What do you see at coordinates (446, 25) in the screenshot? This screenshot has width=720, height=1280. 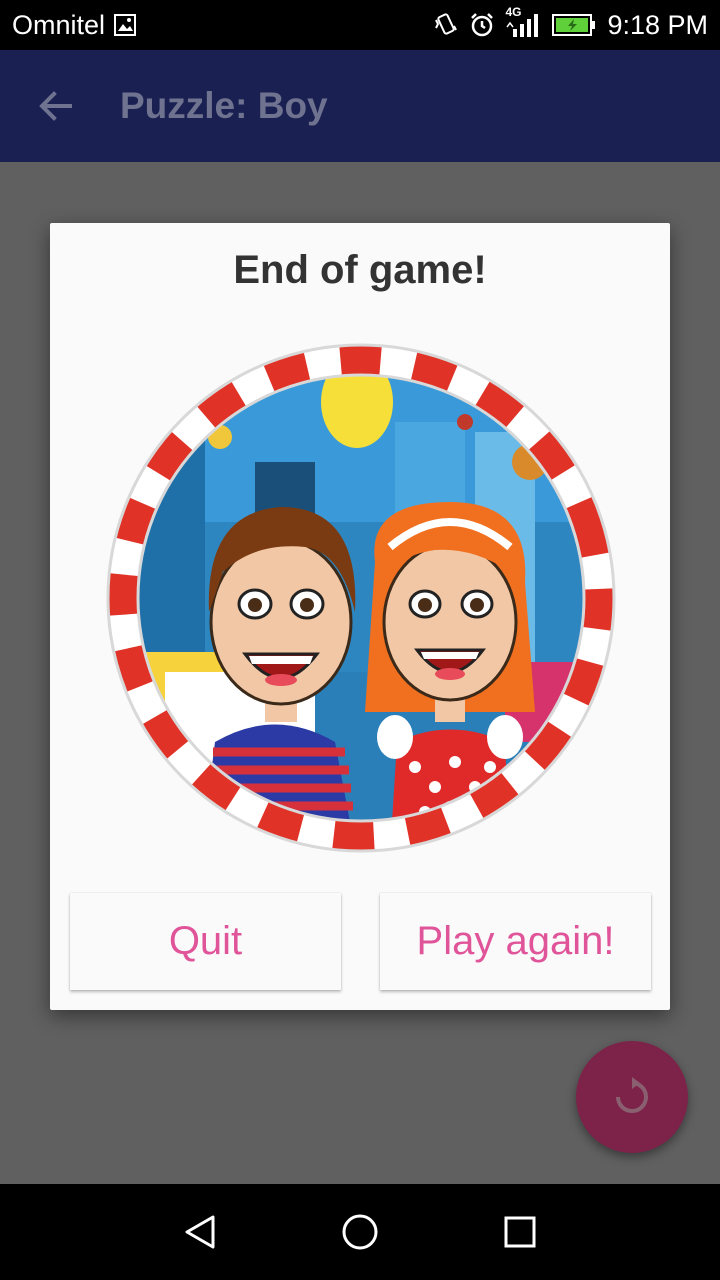 I see `vibrate-icon` at bounding box center [446, 25].